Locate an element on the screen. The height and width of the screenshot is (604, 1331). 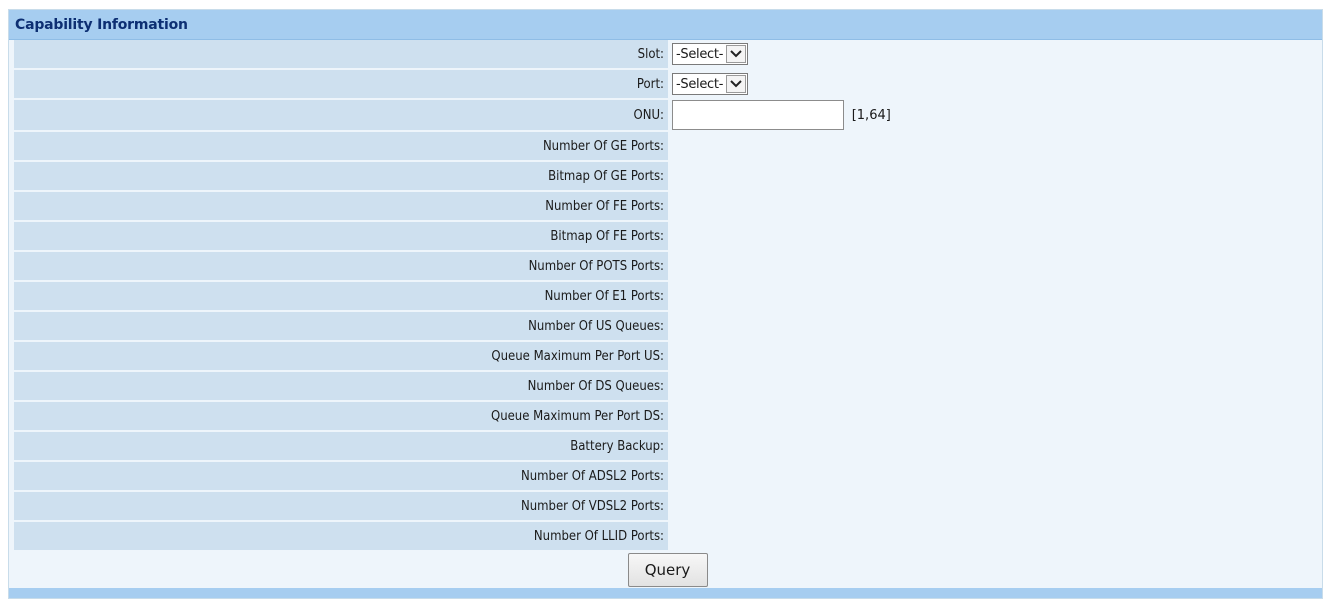
slot-select: -Select- is located at coordinates (710, 54).